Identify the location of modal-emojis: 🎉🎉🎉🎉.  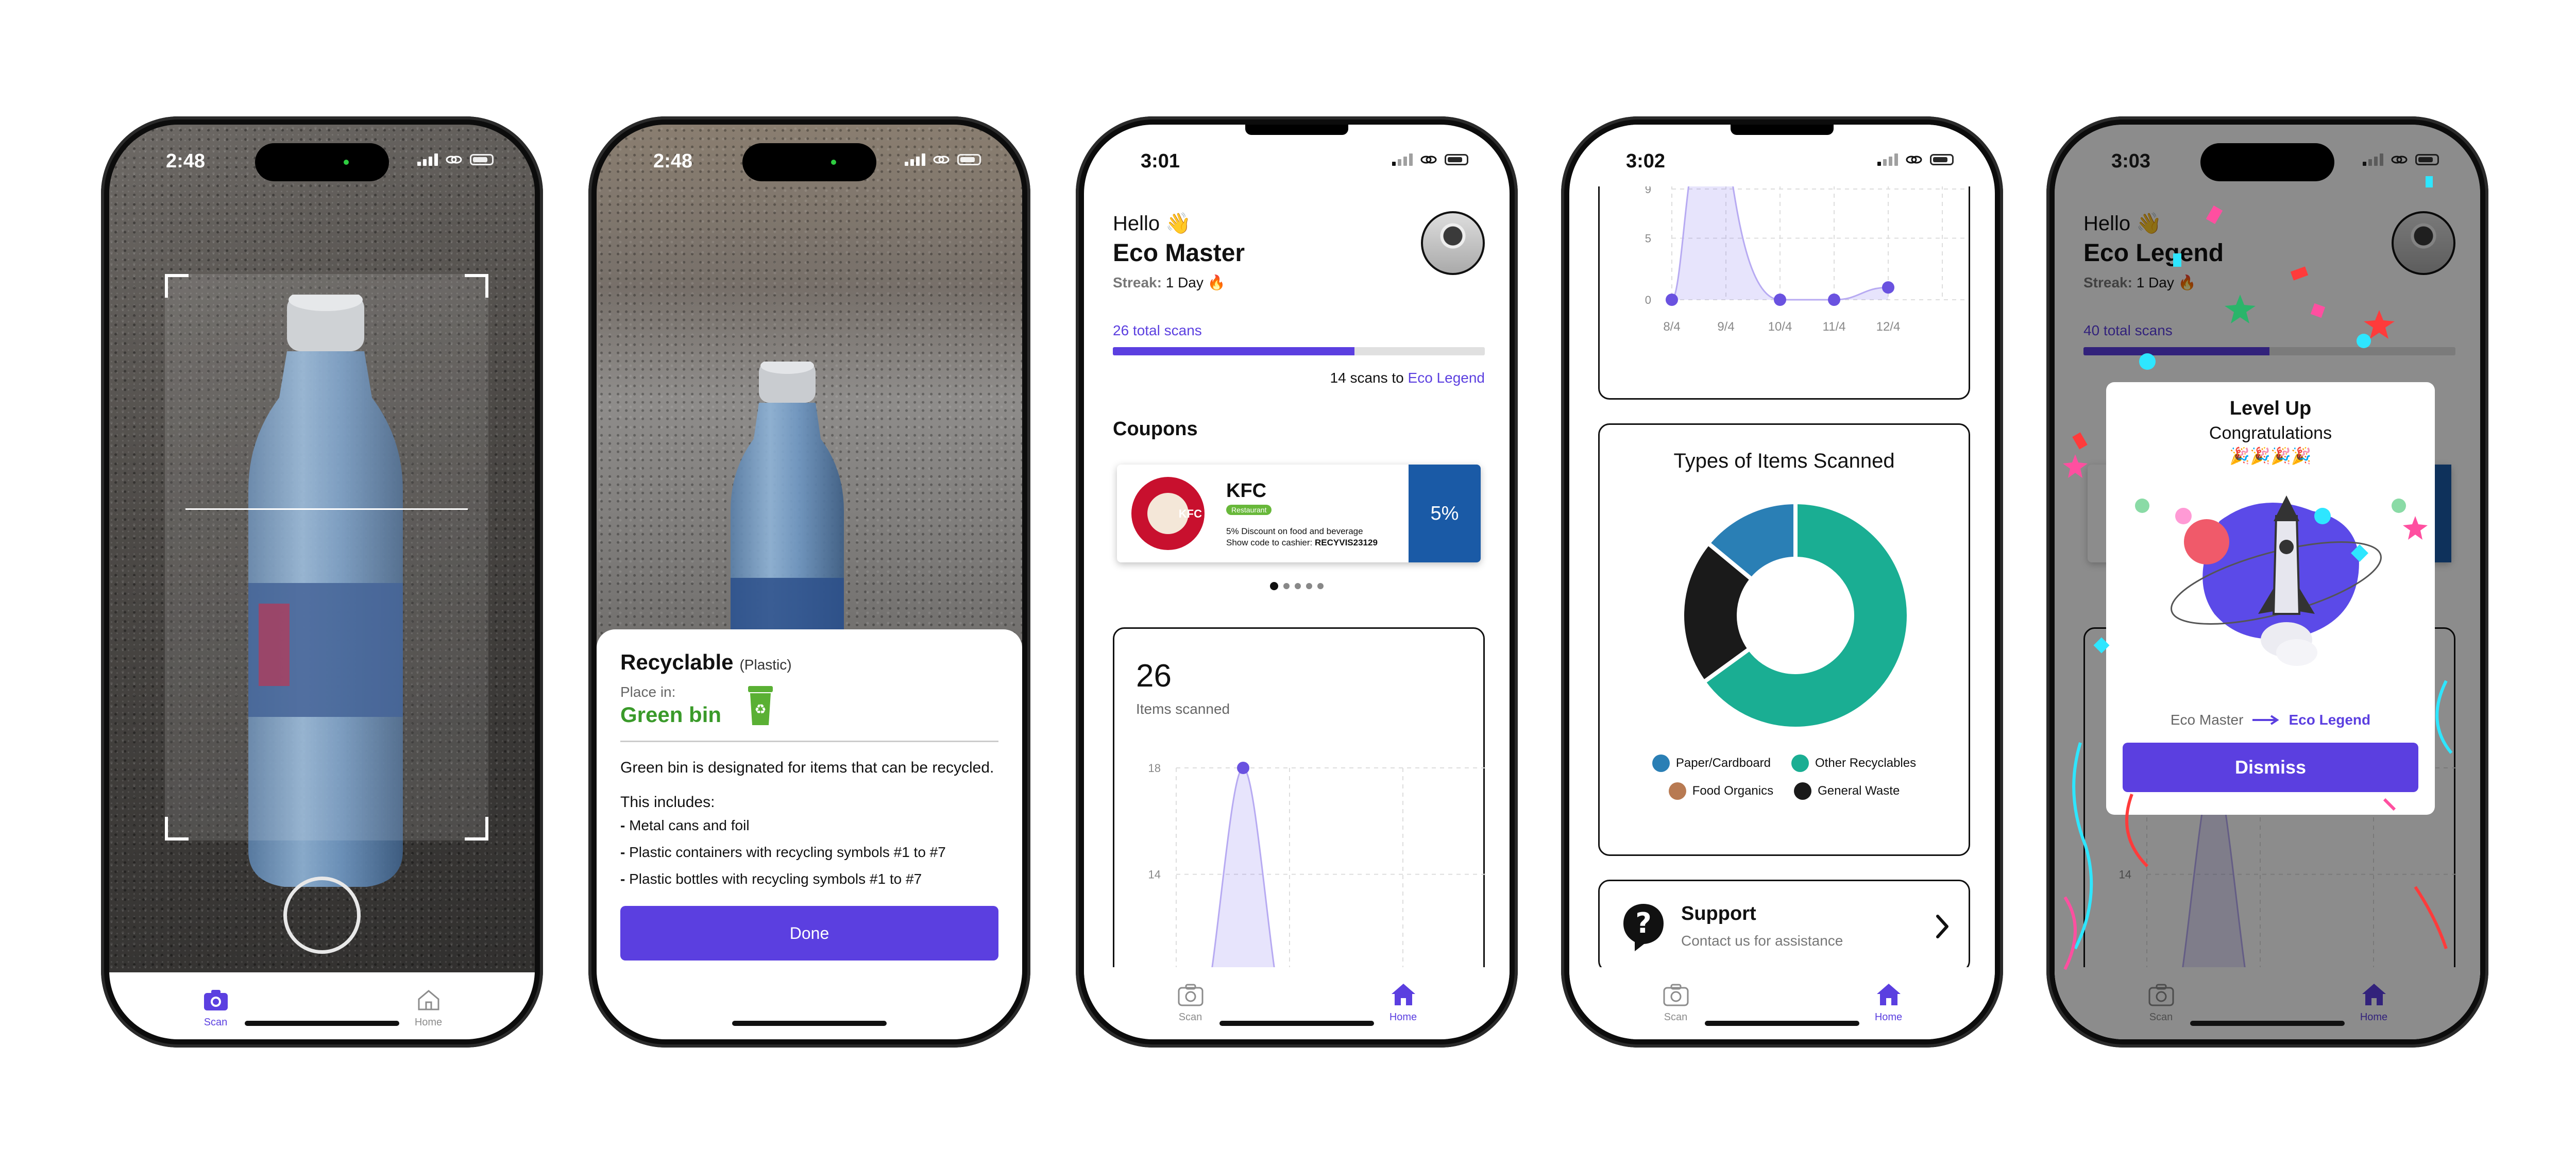
(2271, 456).